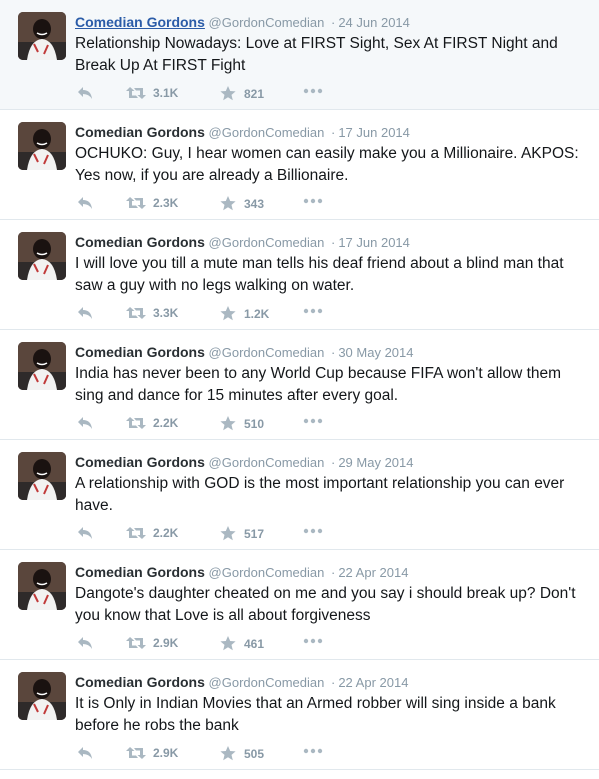 Image resolution: width=599 pixels, height=779 pixels. What do you see at coordinates (315, 756) in the screenshot?
I see `tweet-actions: 2.9K 505` at bounding box center [315, 756].